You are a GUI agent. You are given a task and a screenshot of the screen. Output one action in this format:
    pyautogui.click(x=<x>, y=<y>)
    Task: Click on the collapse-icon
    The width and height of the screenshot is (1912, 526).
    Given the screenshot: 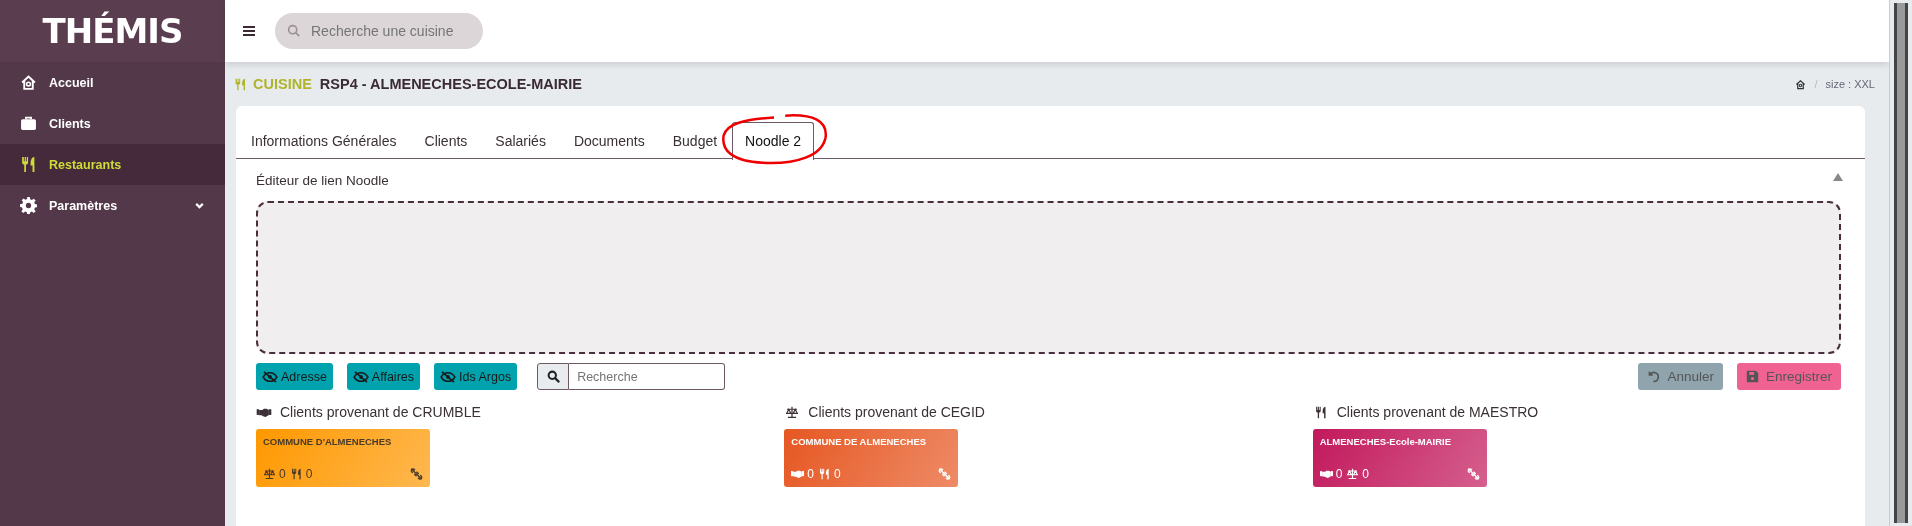 What is the action you would take?
    pyautogui.click(x=1838, y=177)
    